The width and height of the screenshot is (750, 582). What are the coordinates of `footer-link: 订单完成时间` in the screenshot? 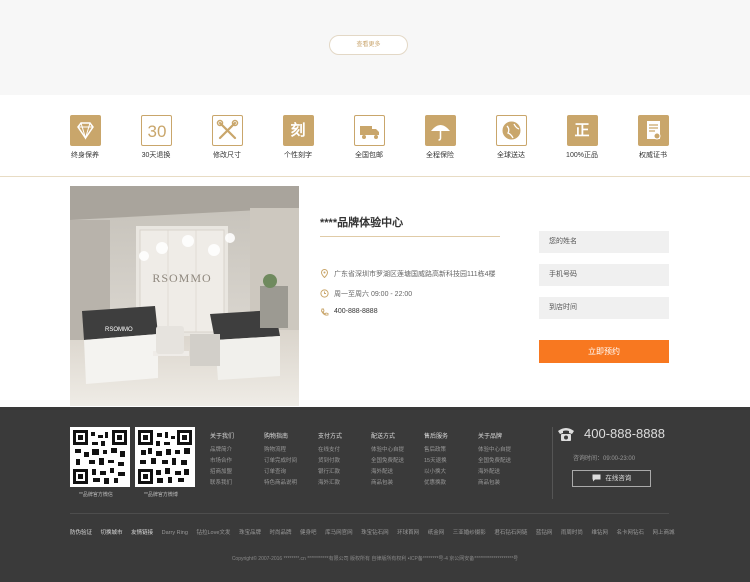 It's located at (294, 461).